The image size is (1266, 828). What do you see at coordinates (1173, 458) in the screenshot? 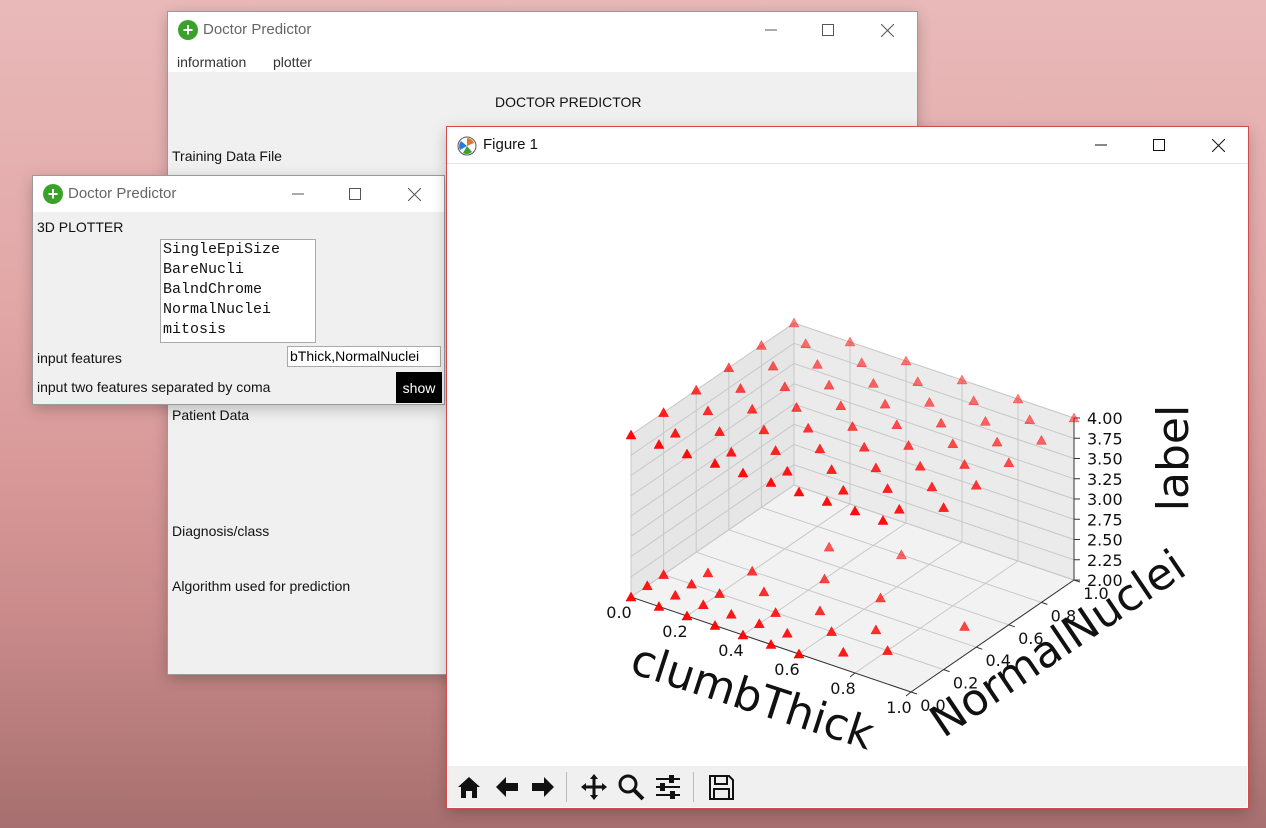
I see `z-axis-label: label` at bounding box center [1173, 458].